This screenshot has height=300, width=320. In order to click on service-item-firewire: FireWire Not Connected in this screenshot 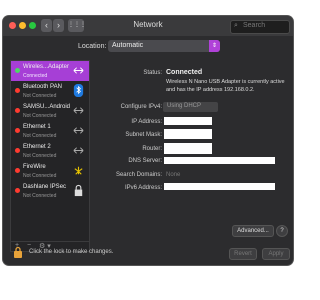, I will do `click(50, 171)`.